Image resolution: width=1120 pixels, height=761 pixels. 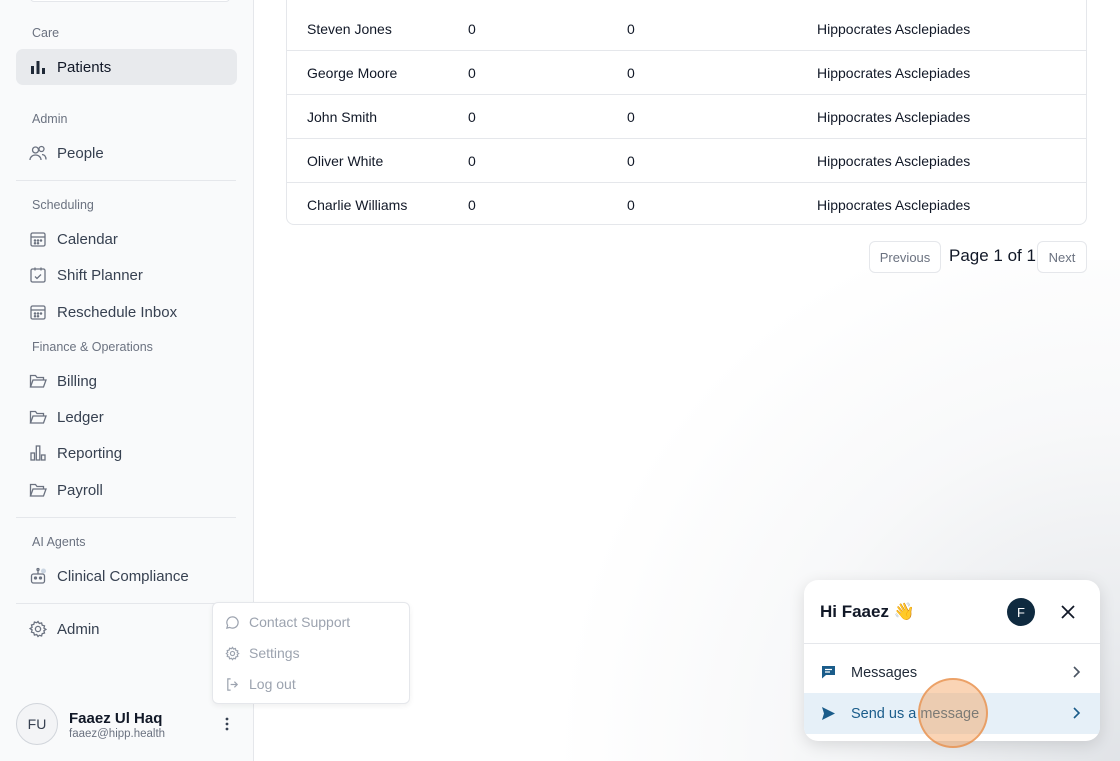 I want to click on sidebar-item-label: People, so click(x=80, y=153).